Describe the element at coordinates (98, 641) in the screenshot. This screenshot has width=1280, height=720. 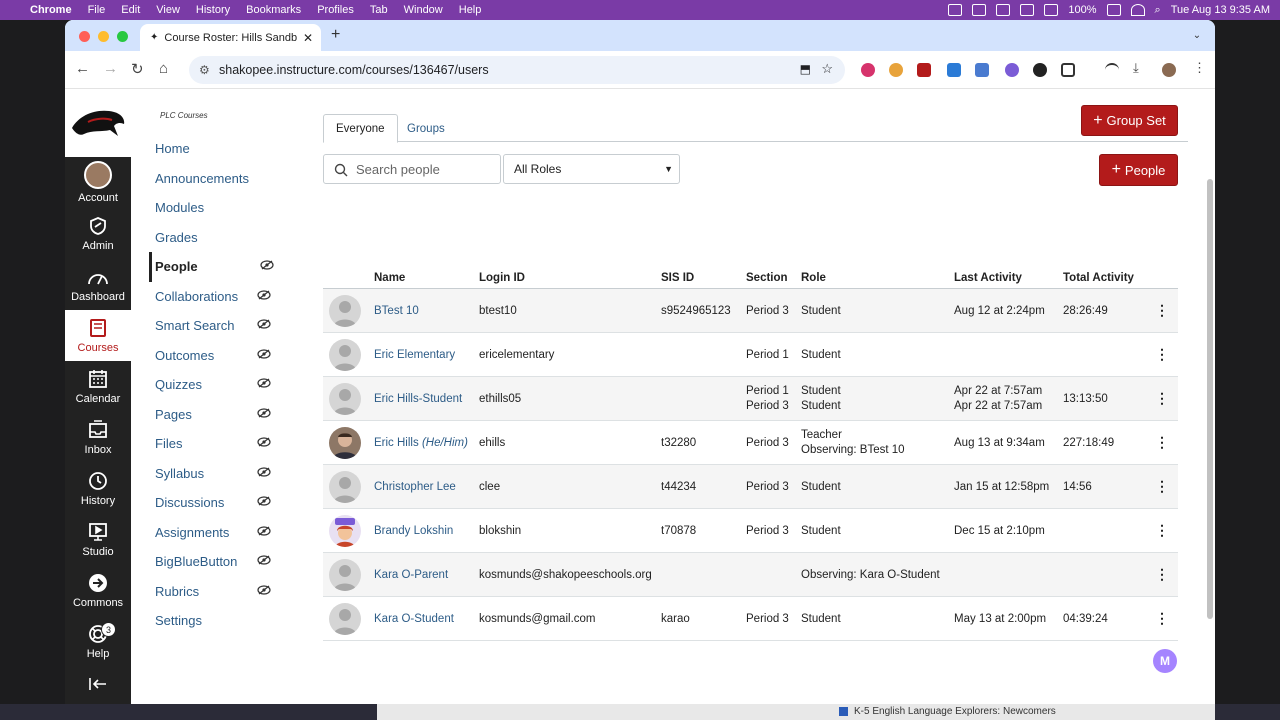
I see `global-nav-help: 3 Help` at that location.